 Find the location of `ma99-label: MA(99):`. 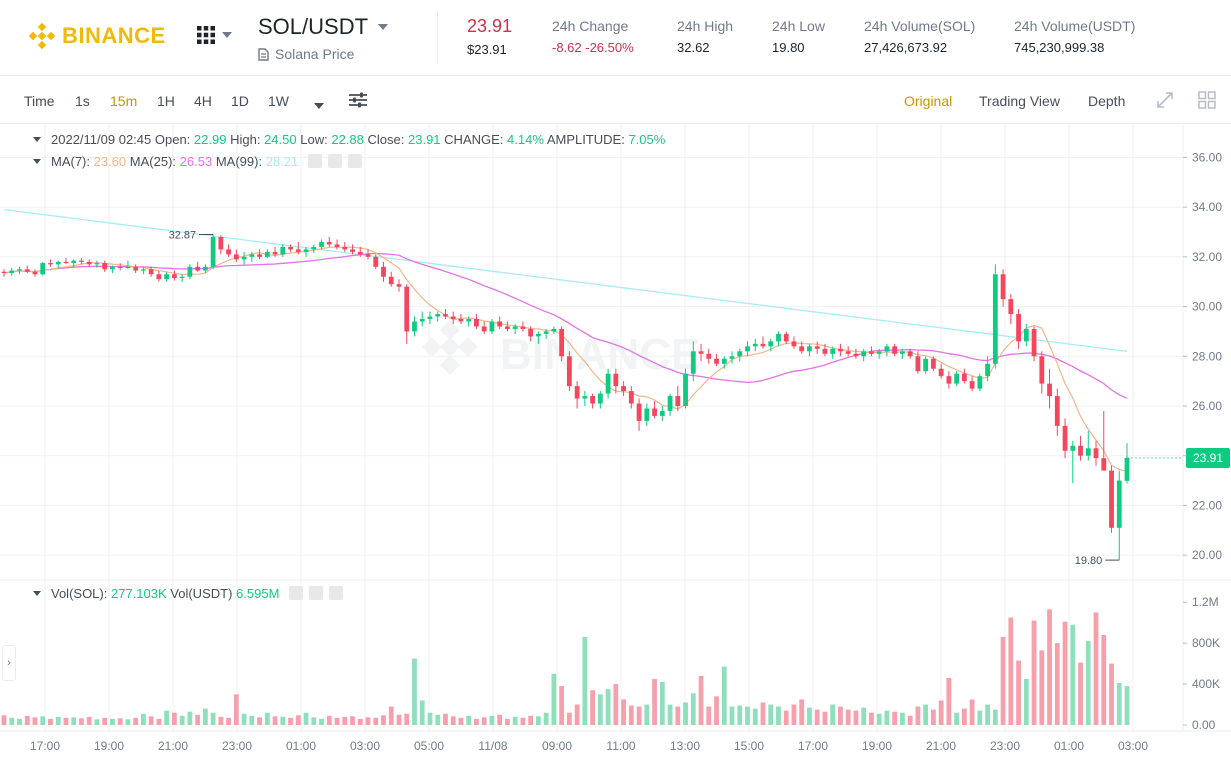

ma99-label: MA(99): is located at coordinates (239, 161).